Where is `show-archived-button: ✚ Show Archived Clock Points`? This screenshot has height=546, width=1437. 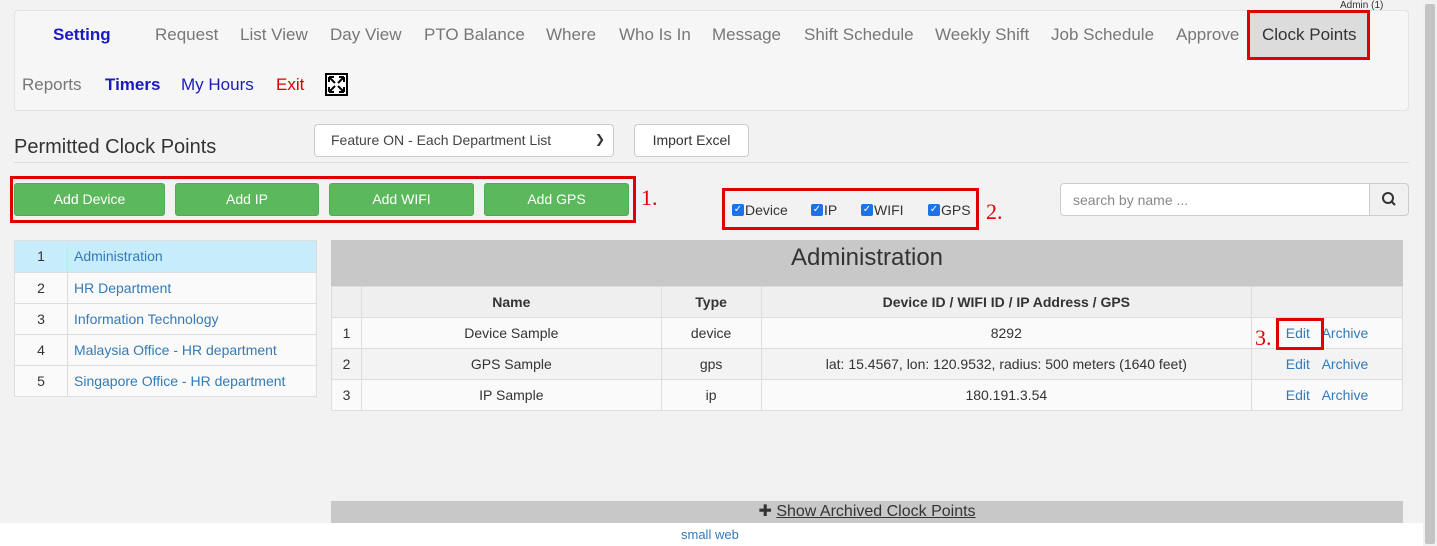 show-archived-button: ✚ Show Archived Clock Points is located at coordinates (867, 512).